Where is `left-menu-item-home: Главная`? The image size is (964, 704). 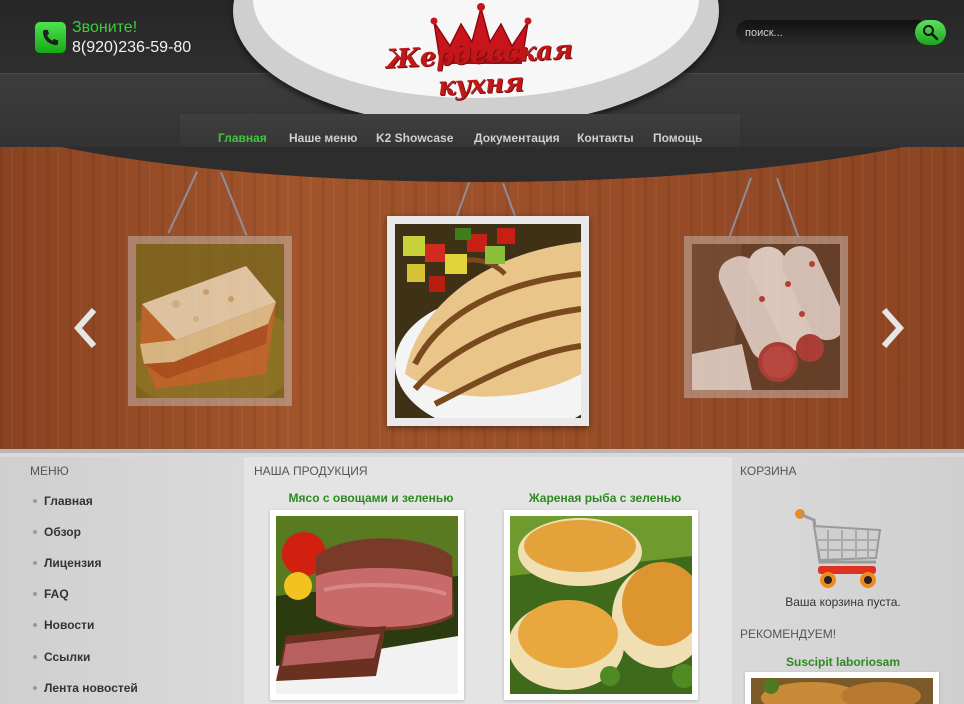 left-menu-item-home: Главная is located at coordinates (68, 501).